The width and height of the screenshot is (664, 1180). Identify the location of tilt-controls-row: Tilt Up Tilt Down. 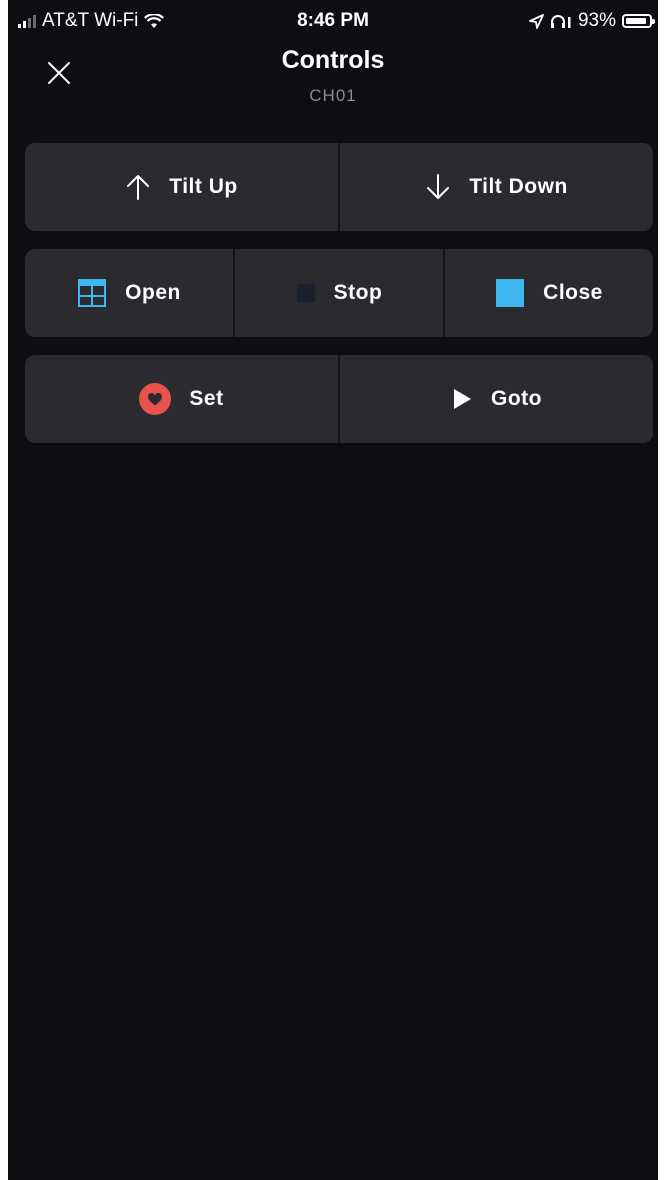
(339, 187).